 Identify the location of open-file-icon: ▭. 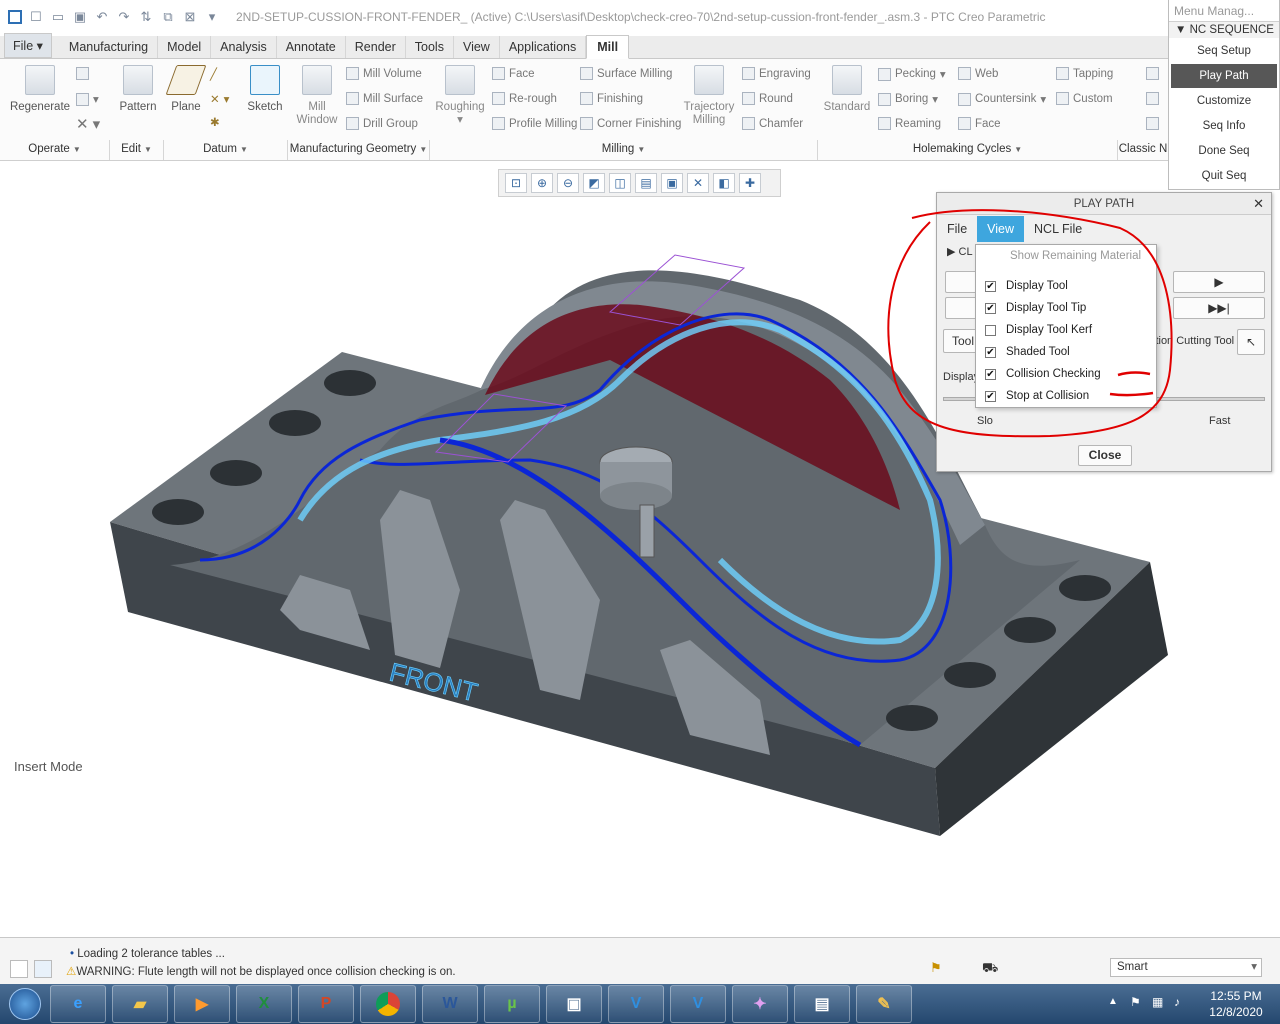
(58, 17).